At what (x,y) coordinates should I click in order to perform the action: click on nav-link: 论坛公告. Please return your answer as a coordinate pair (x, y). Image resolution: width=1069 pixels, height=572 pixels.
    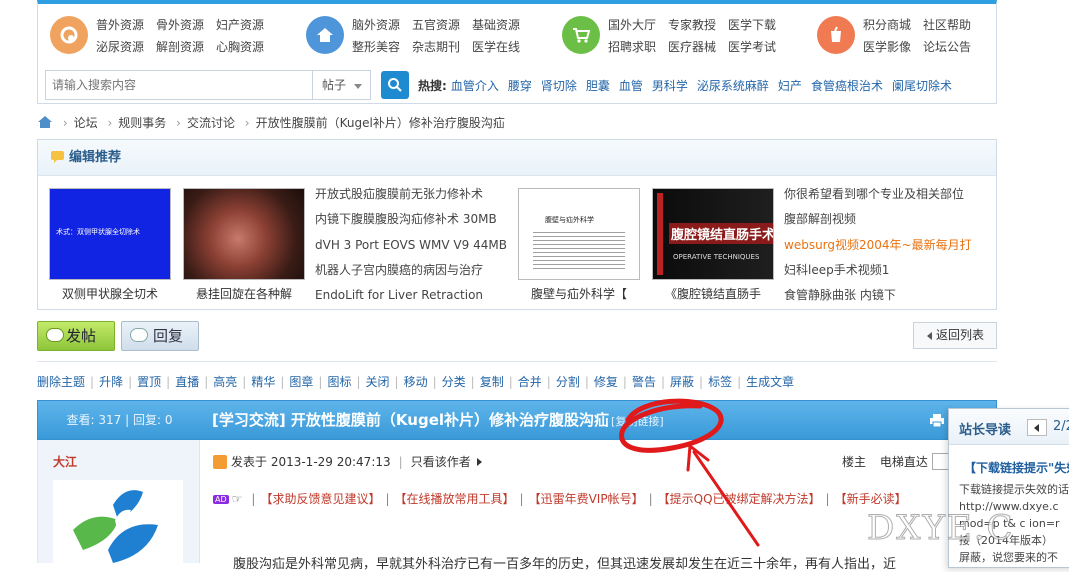
    Looking at the image, I should click on (947, 47).